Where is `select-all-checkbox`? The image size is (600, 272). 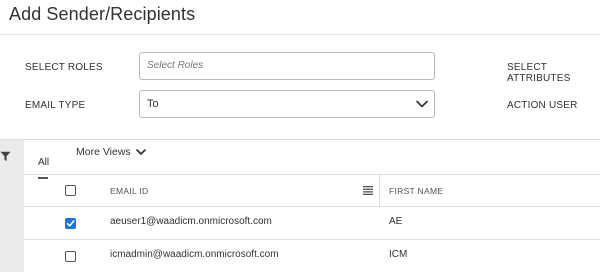
select-all-checkbox is located at coordinates (70, 190).